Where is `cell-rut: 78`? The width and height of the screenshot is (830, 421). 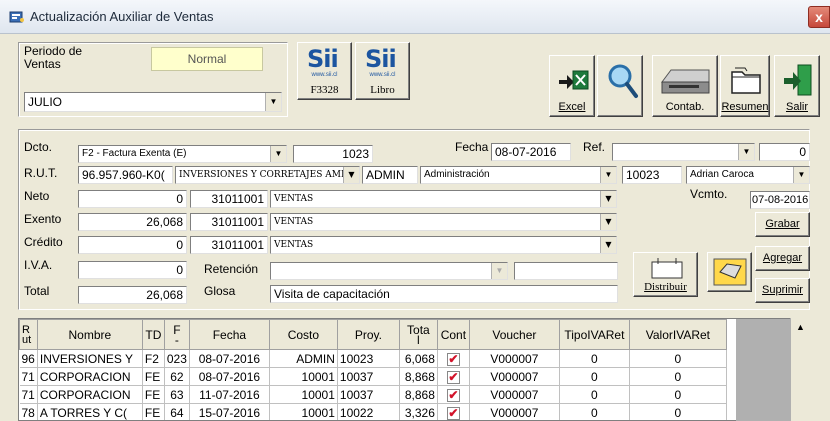
cell-rut: 78 is located at coordinates (28, 411).